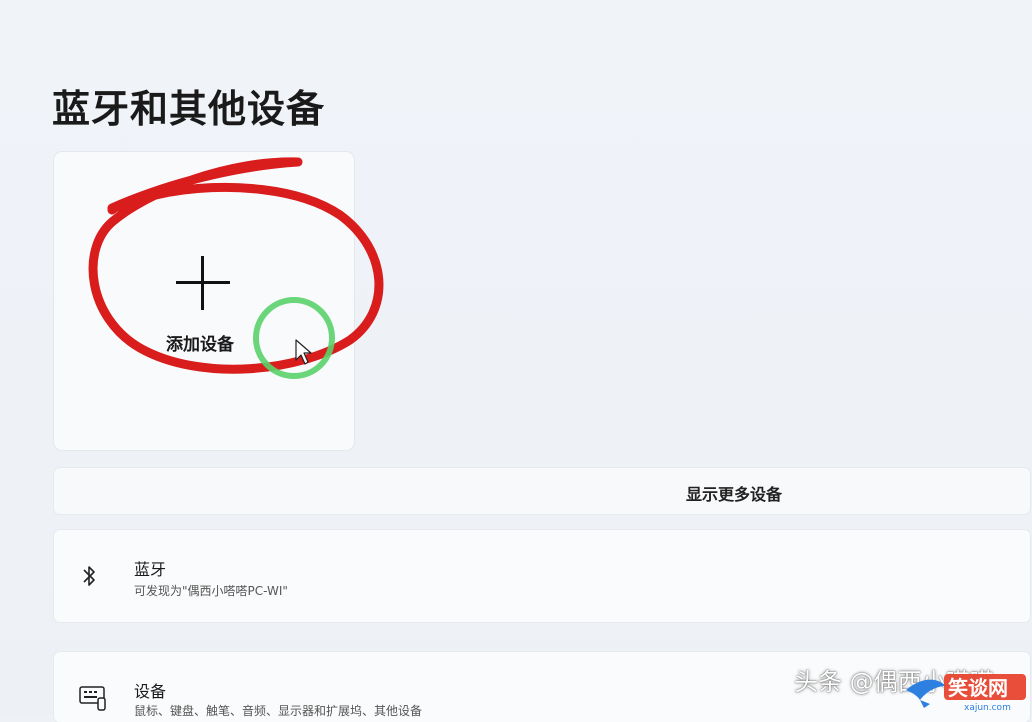  Describe the element at coordinates (150, 691) in the screenshot. I see `devices-title: 设备` at that location.